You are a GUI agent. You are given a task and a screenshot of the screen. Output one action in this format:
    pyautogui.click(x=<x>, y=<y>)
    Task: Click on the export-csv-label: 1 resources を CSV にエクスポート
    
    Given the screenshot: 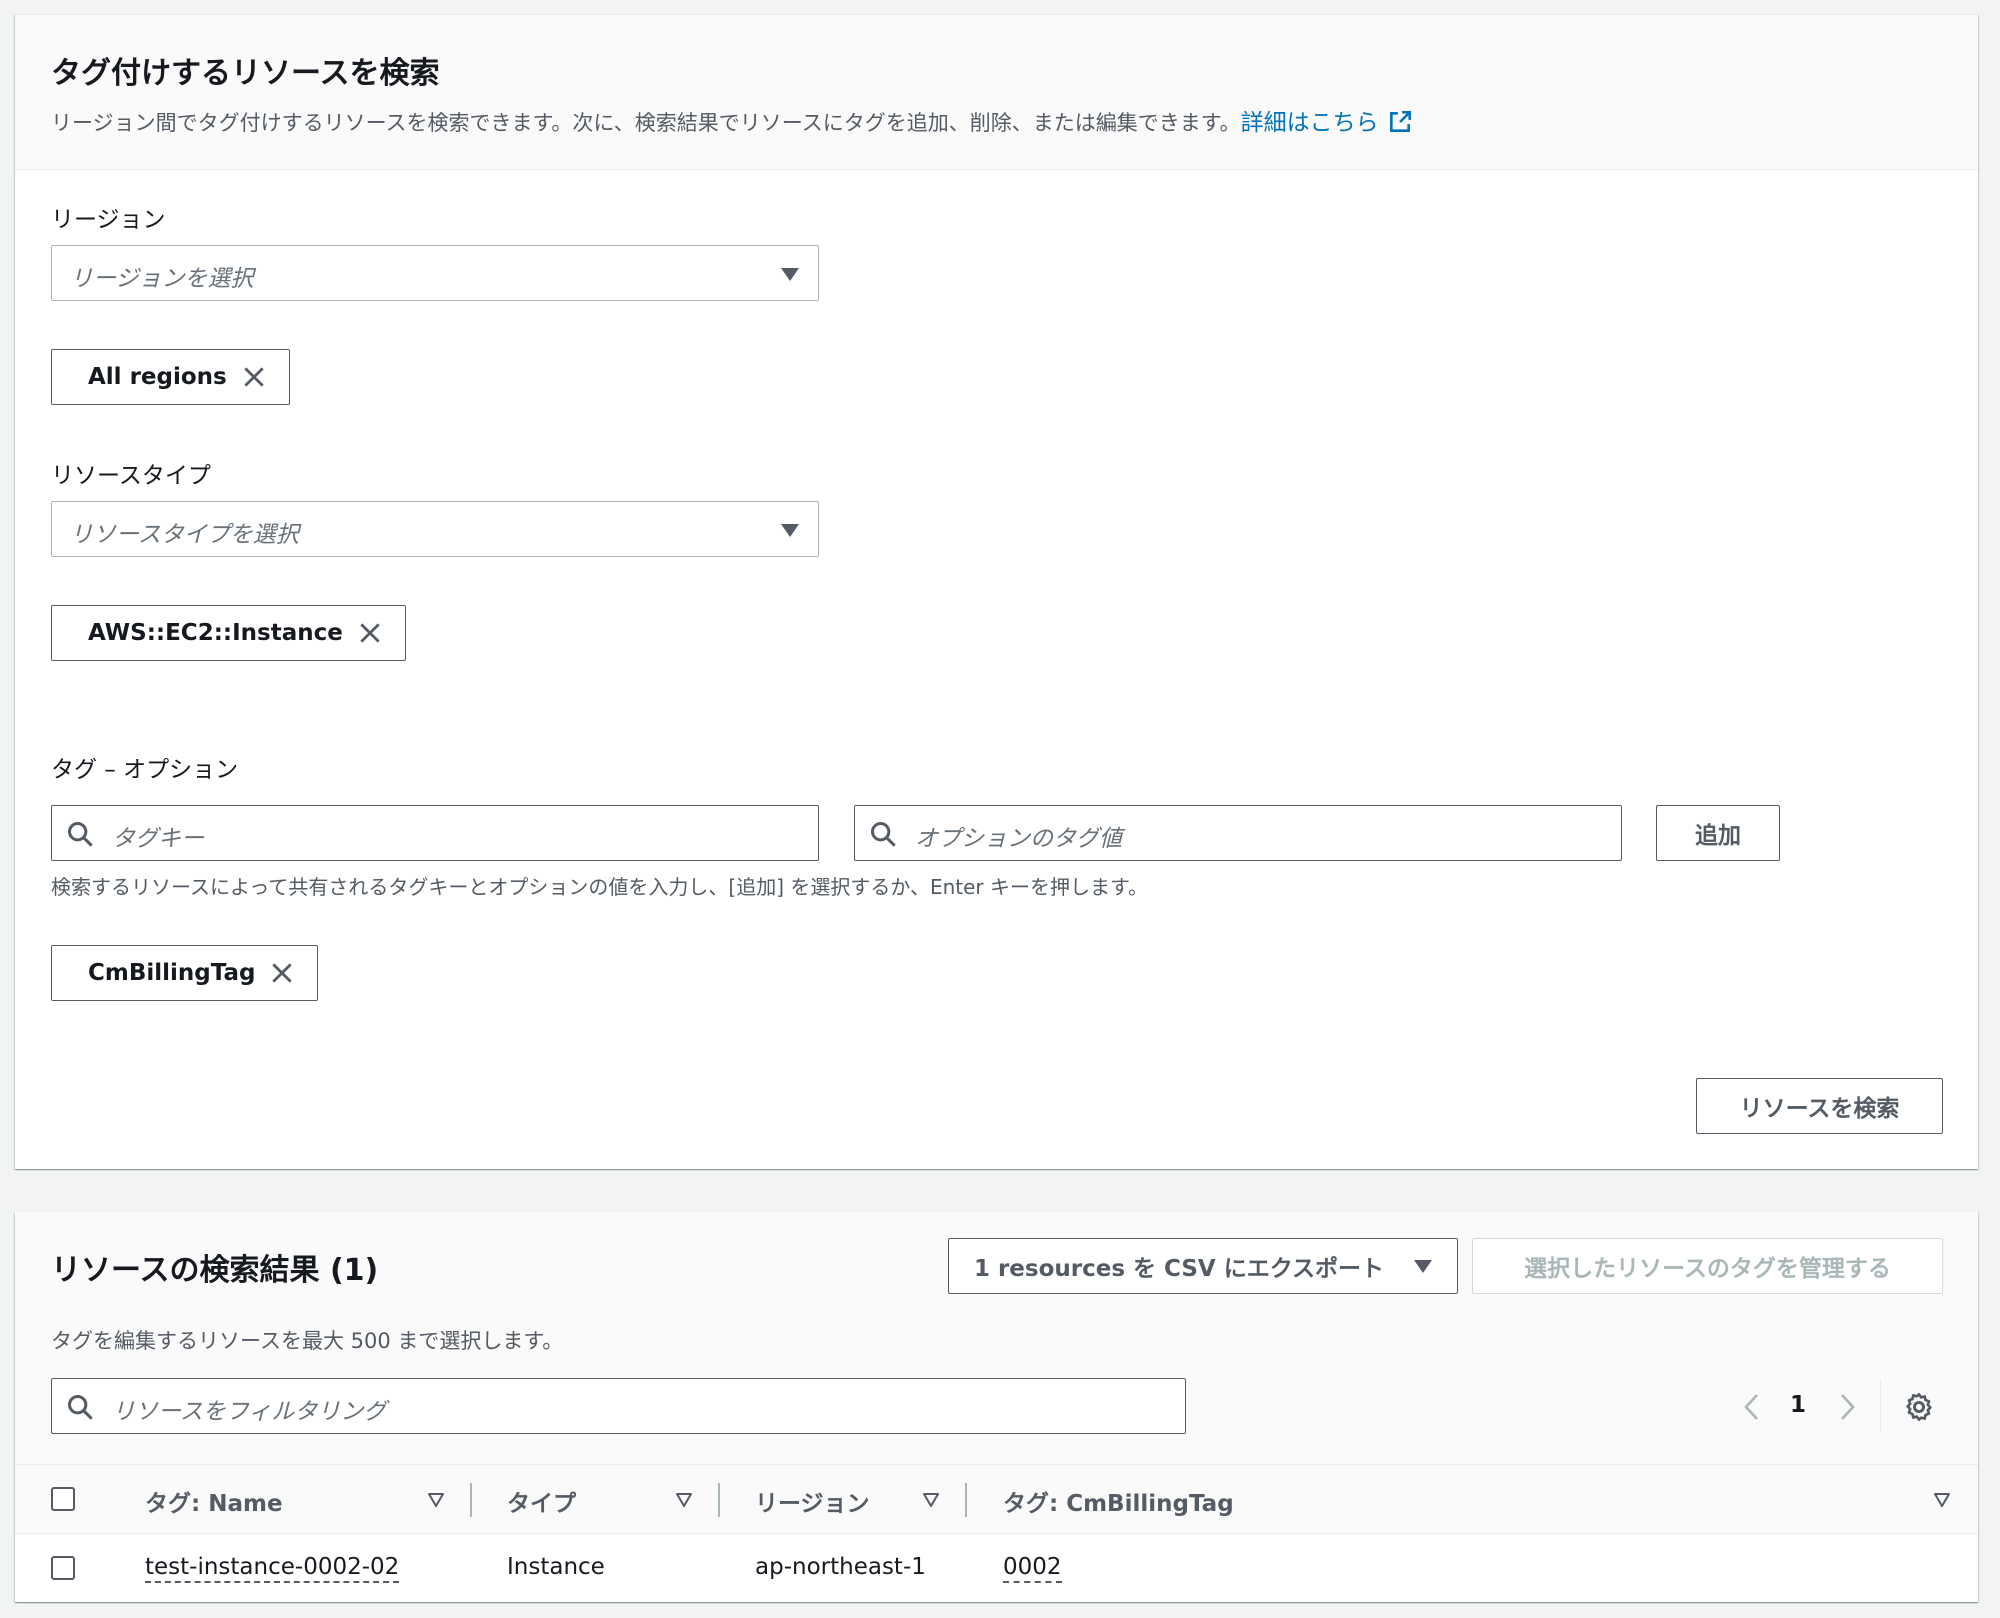 What is the action you would take?
    pyautogui.click(x=1179, y=1269)
    